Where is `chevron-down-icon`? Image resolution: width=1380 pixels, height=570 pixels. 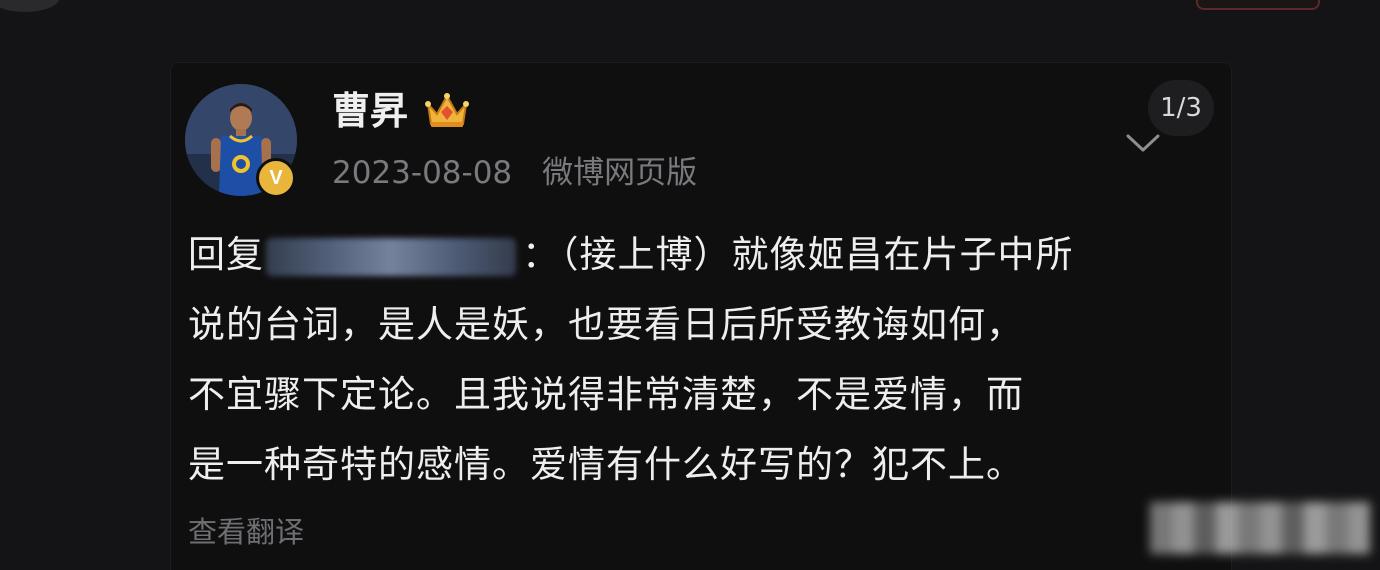
chevron-down-icon is located at coordinates (1143, 143).